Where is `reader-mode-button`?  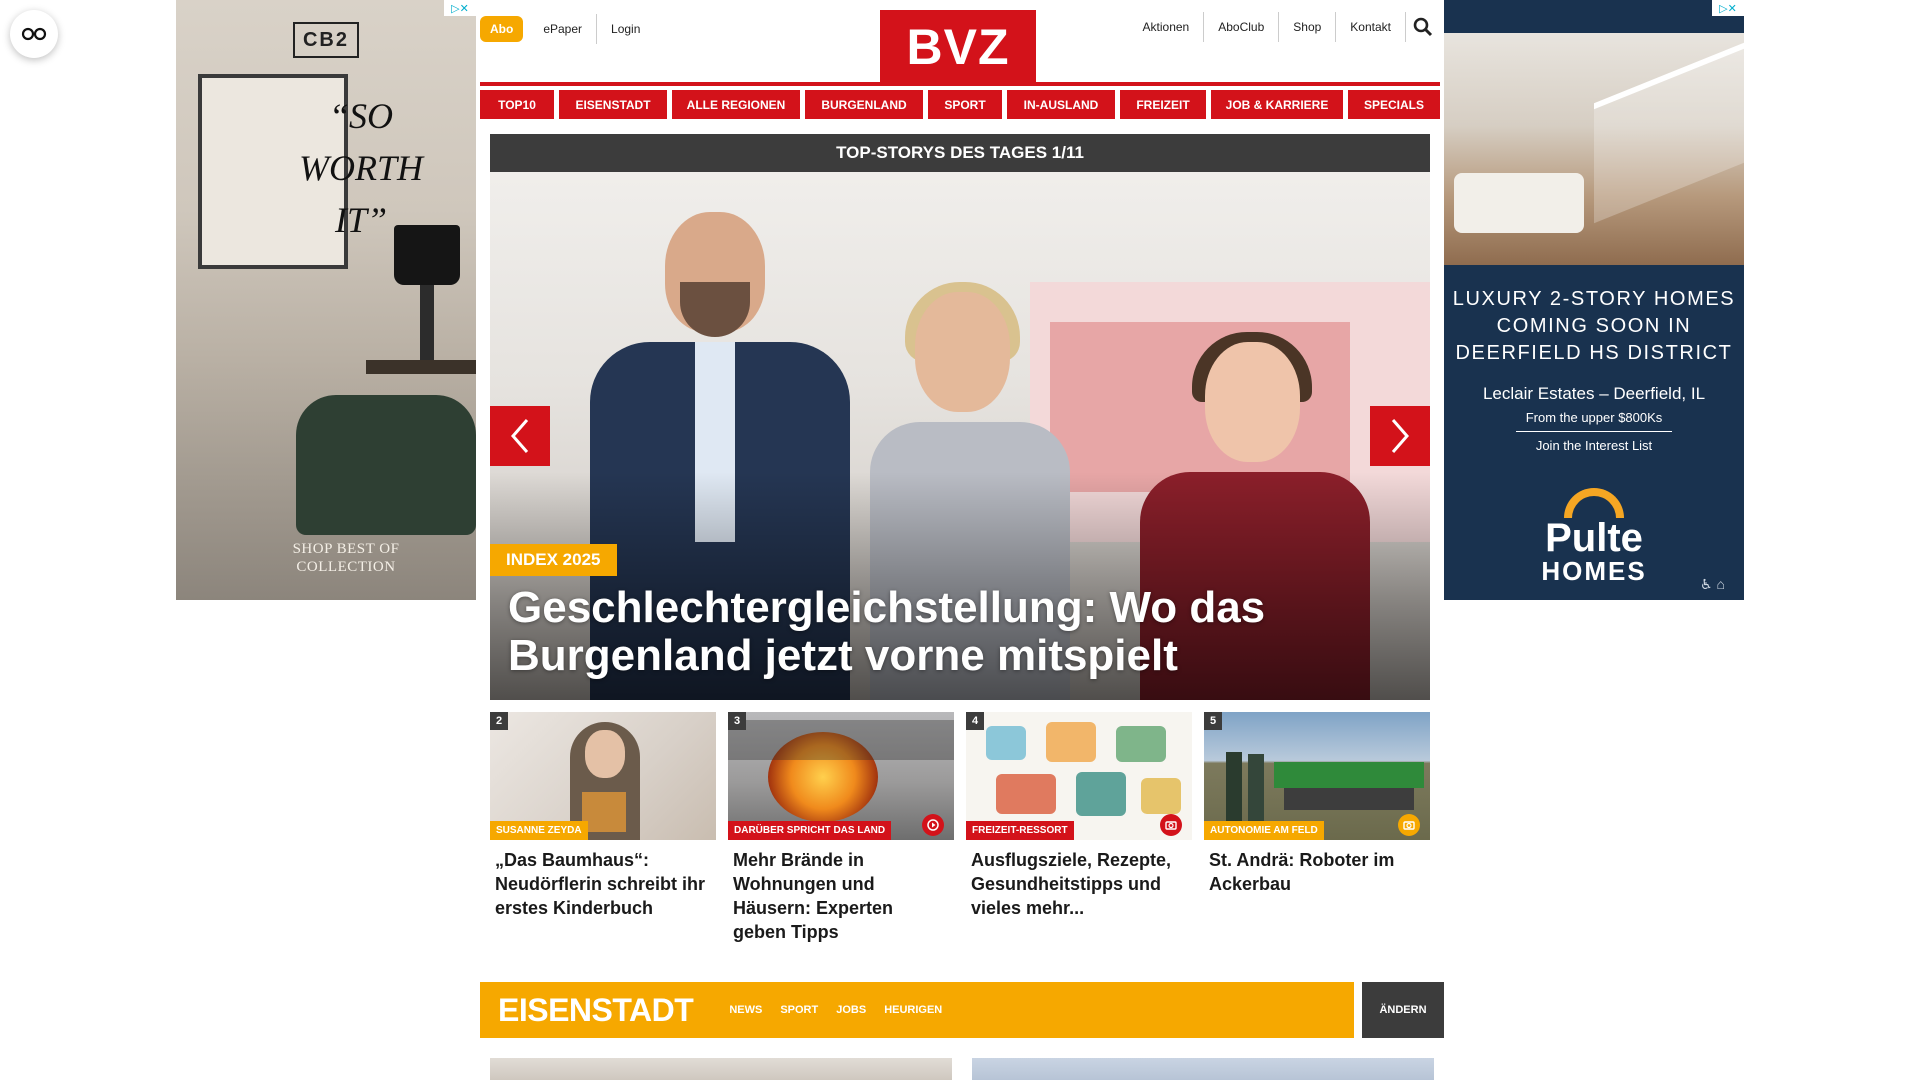 reader-mode-button is located at coordinates (34, 34).